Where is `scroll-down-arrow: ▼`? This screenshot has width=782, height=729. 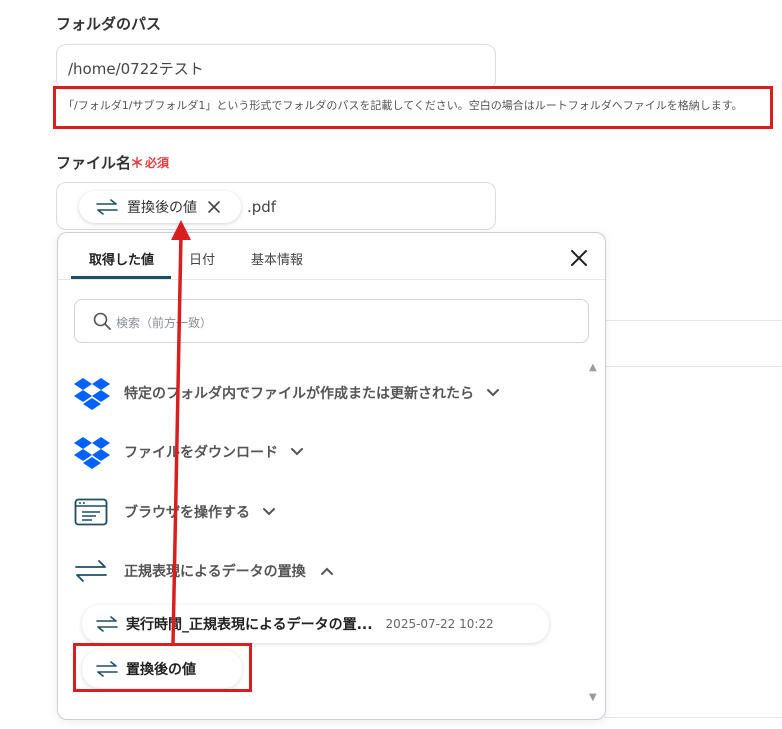 scroll-down-arrow: ▼ is located at coordinates (593, 697).